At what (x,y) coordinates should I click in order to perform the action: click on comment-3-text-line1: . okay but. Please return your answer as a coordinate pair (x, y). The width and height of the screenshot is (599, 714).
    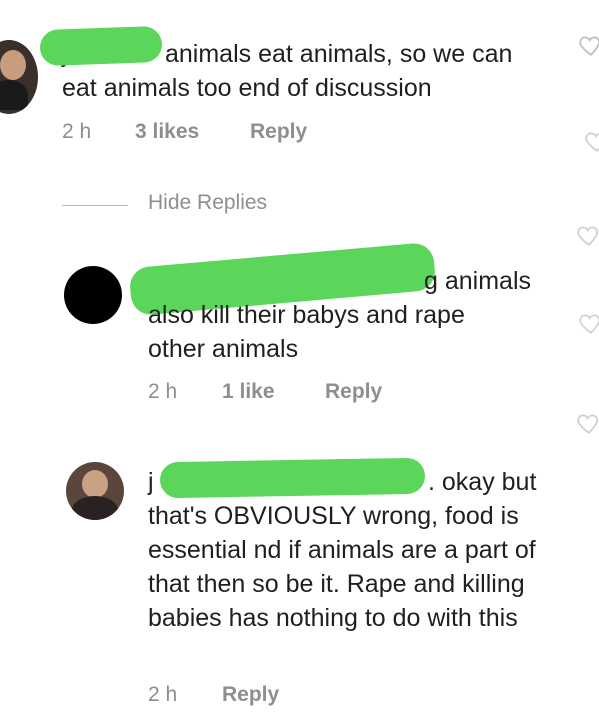
    Looking at the image, I should click on (482, 482).